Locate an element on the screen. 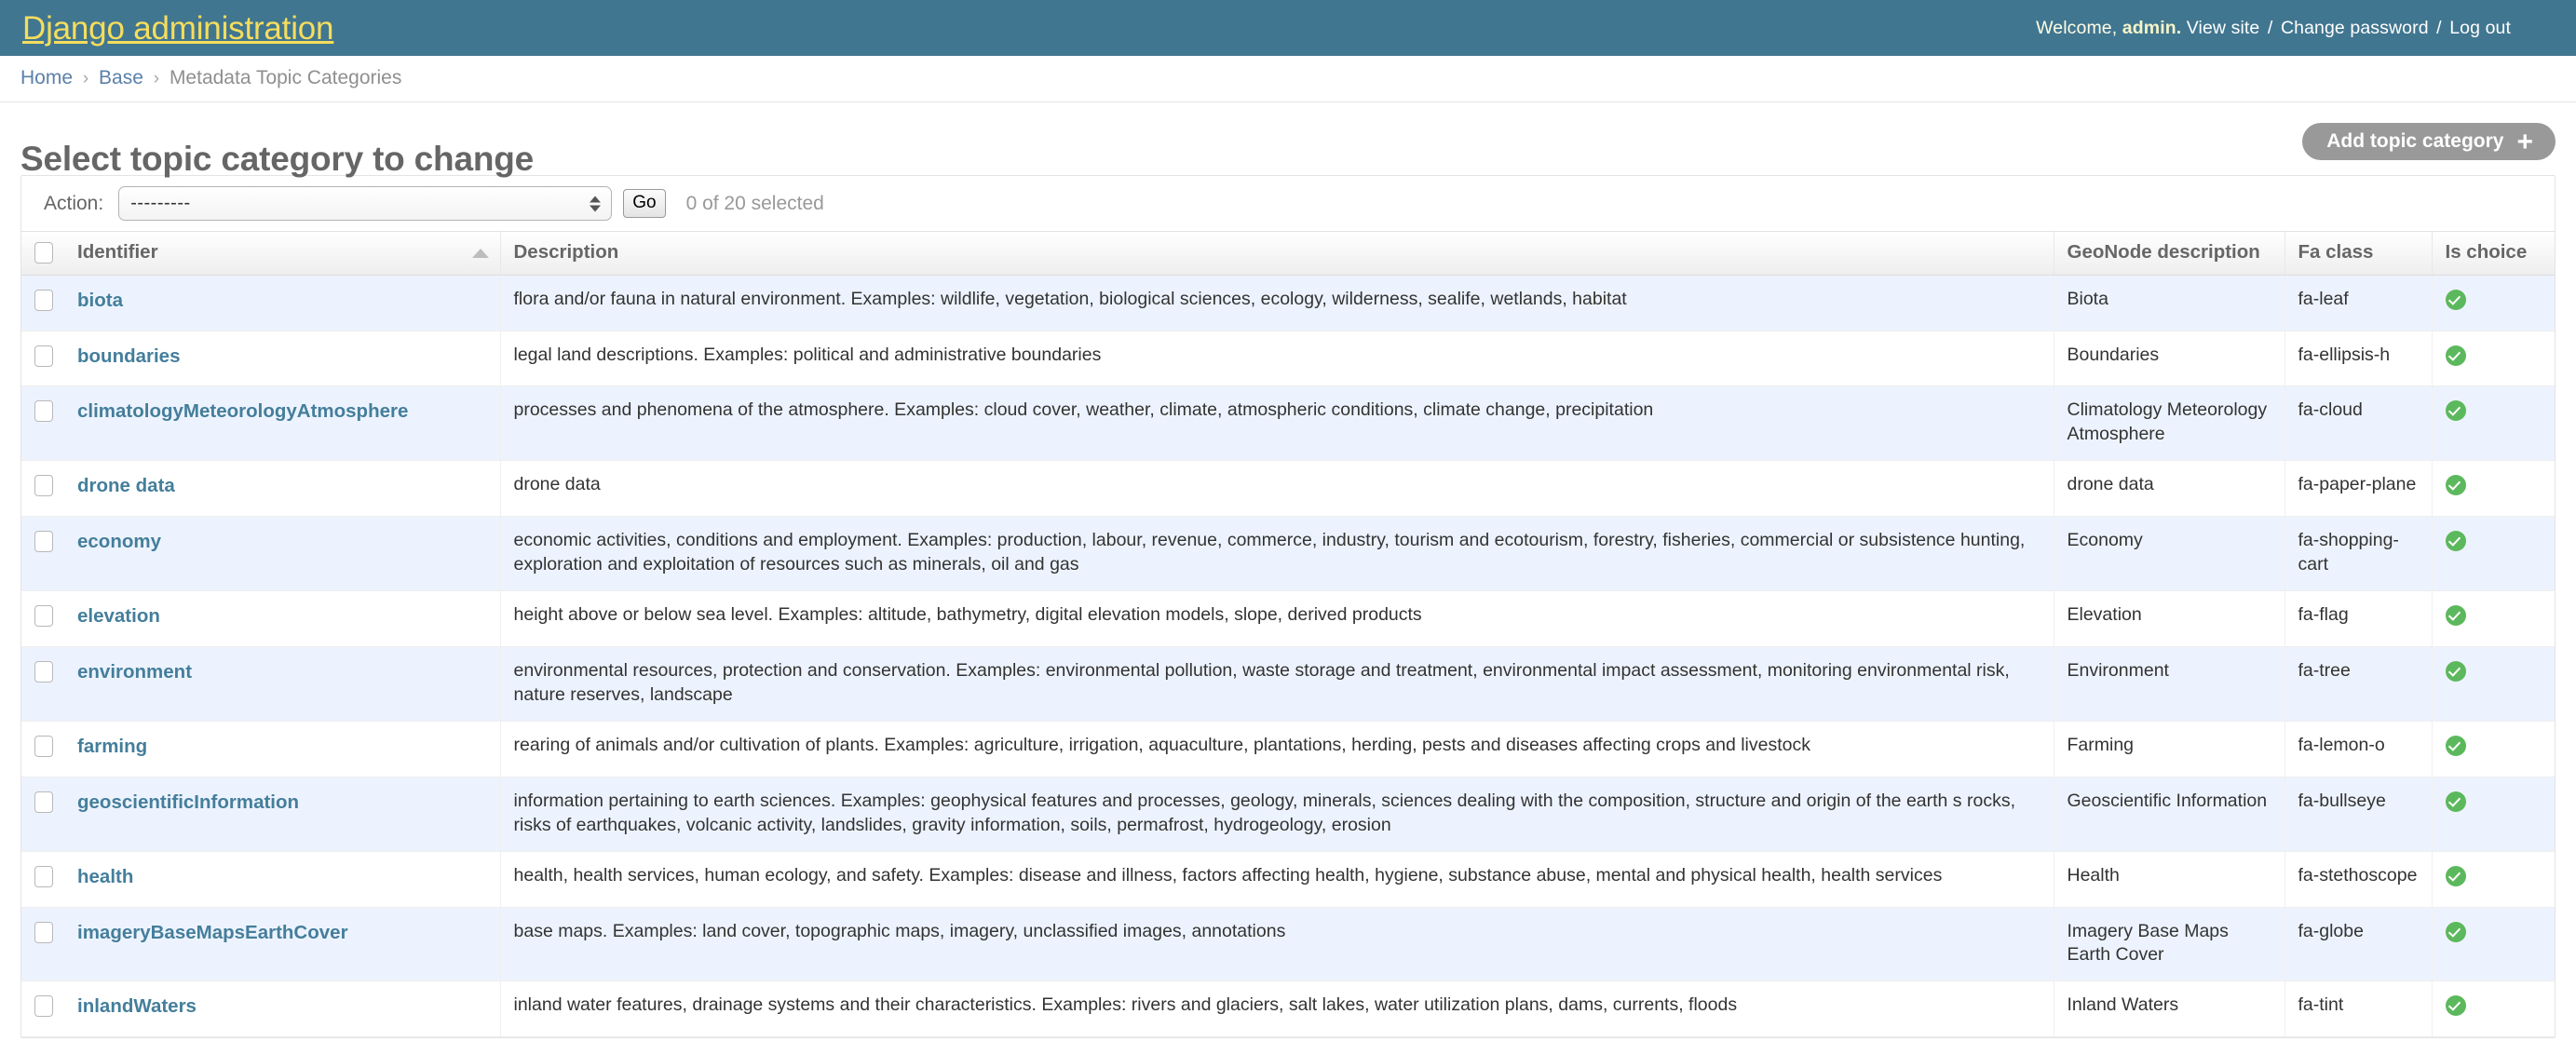 Image resolution: width=2576 pixels, height=1041 pixels. action-select-wrapper: --------- is located at coordinates (365, 204).